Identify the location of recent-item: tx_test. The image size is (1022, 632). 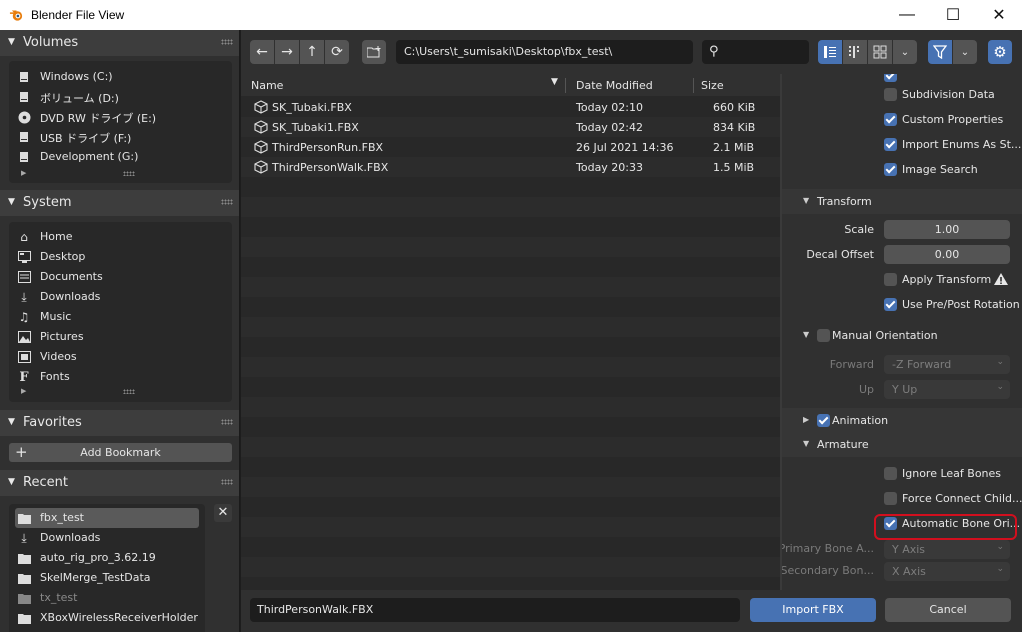
(110, 598).